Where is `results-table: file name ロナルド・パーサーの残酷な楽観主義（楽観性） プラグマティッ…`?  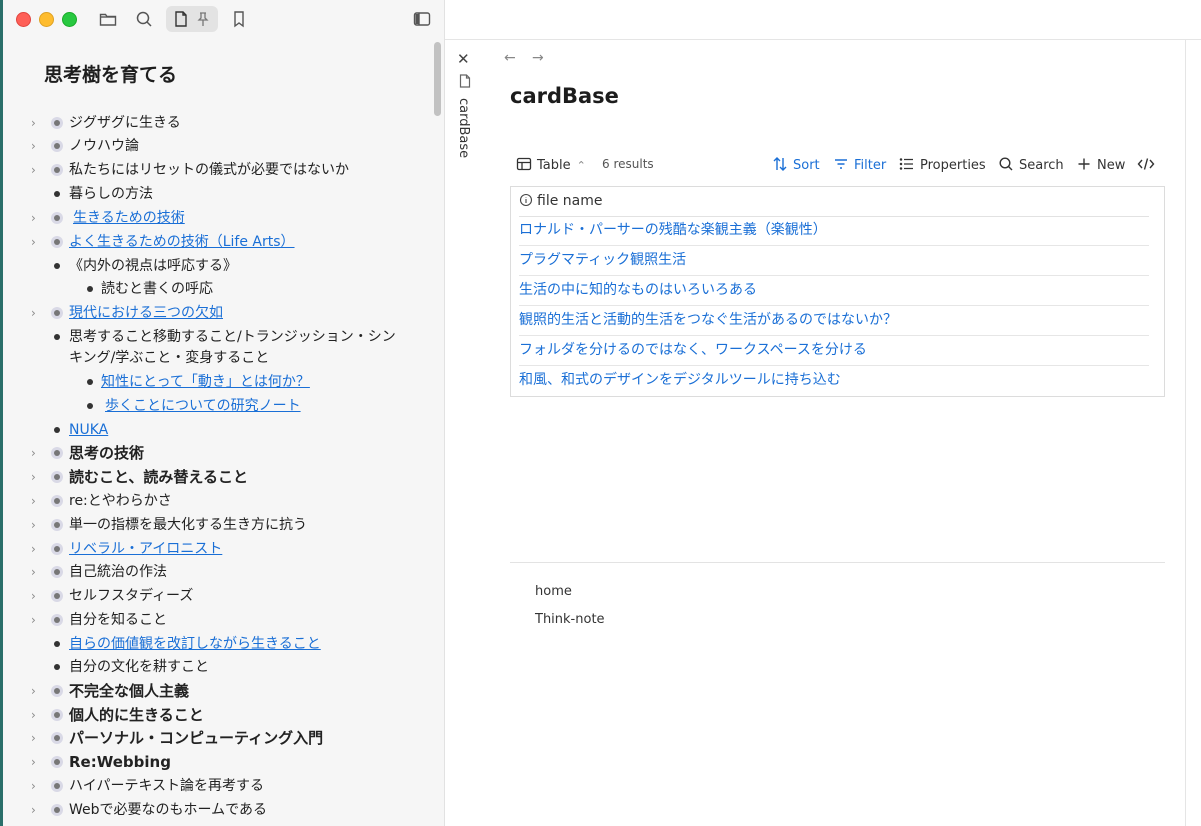
results-table: file name ロナルド・パーサーの残酷な楽観主義（楽観性） プラグマティッ… is located at coordinates (837, 291).